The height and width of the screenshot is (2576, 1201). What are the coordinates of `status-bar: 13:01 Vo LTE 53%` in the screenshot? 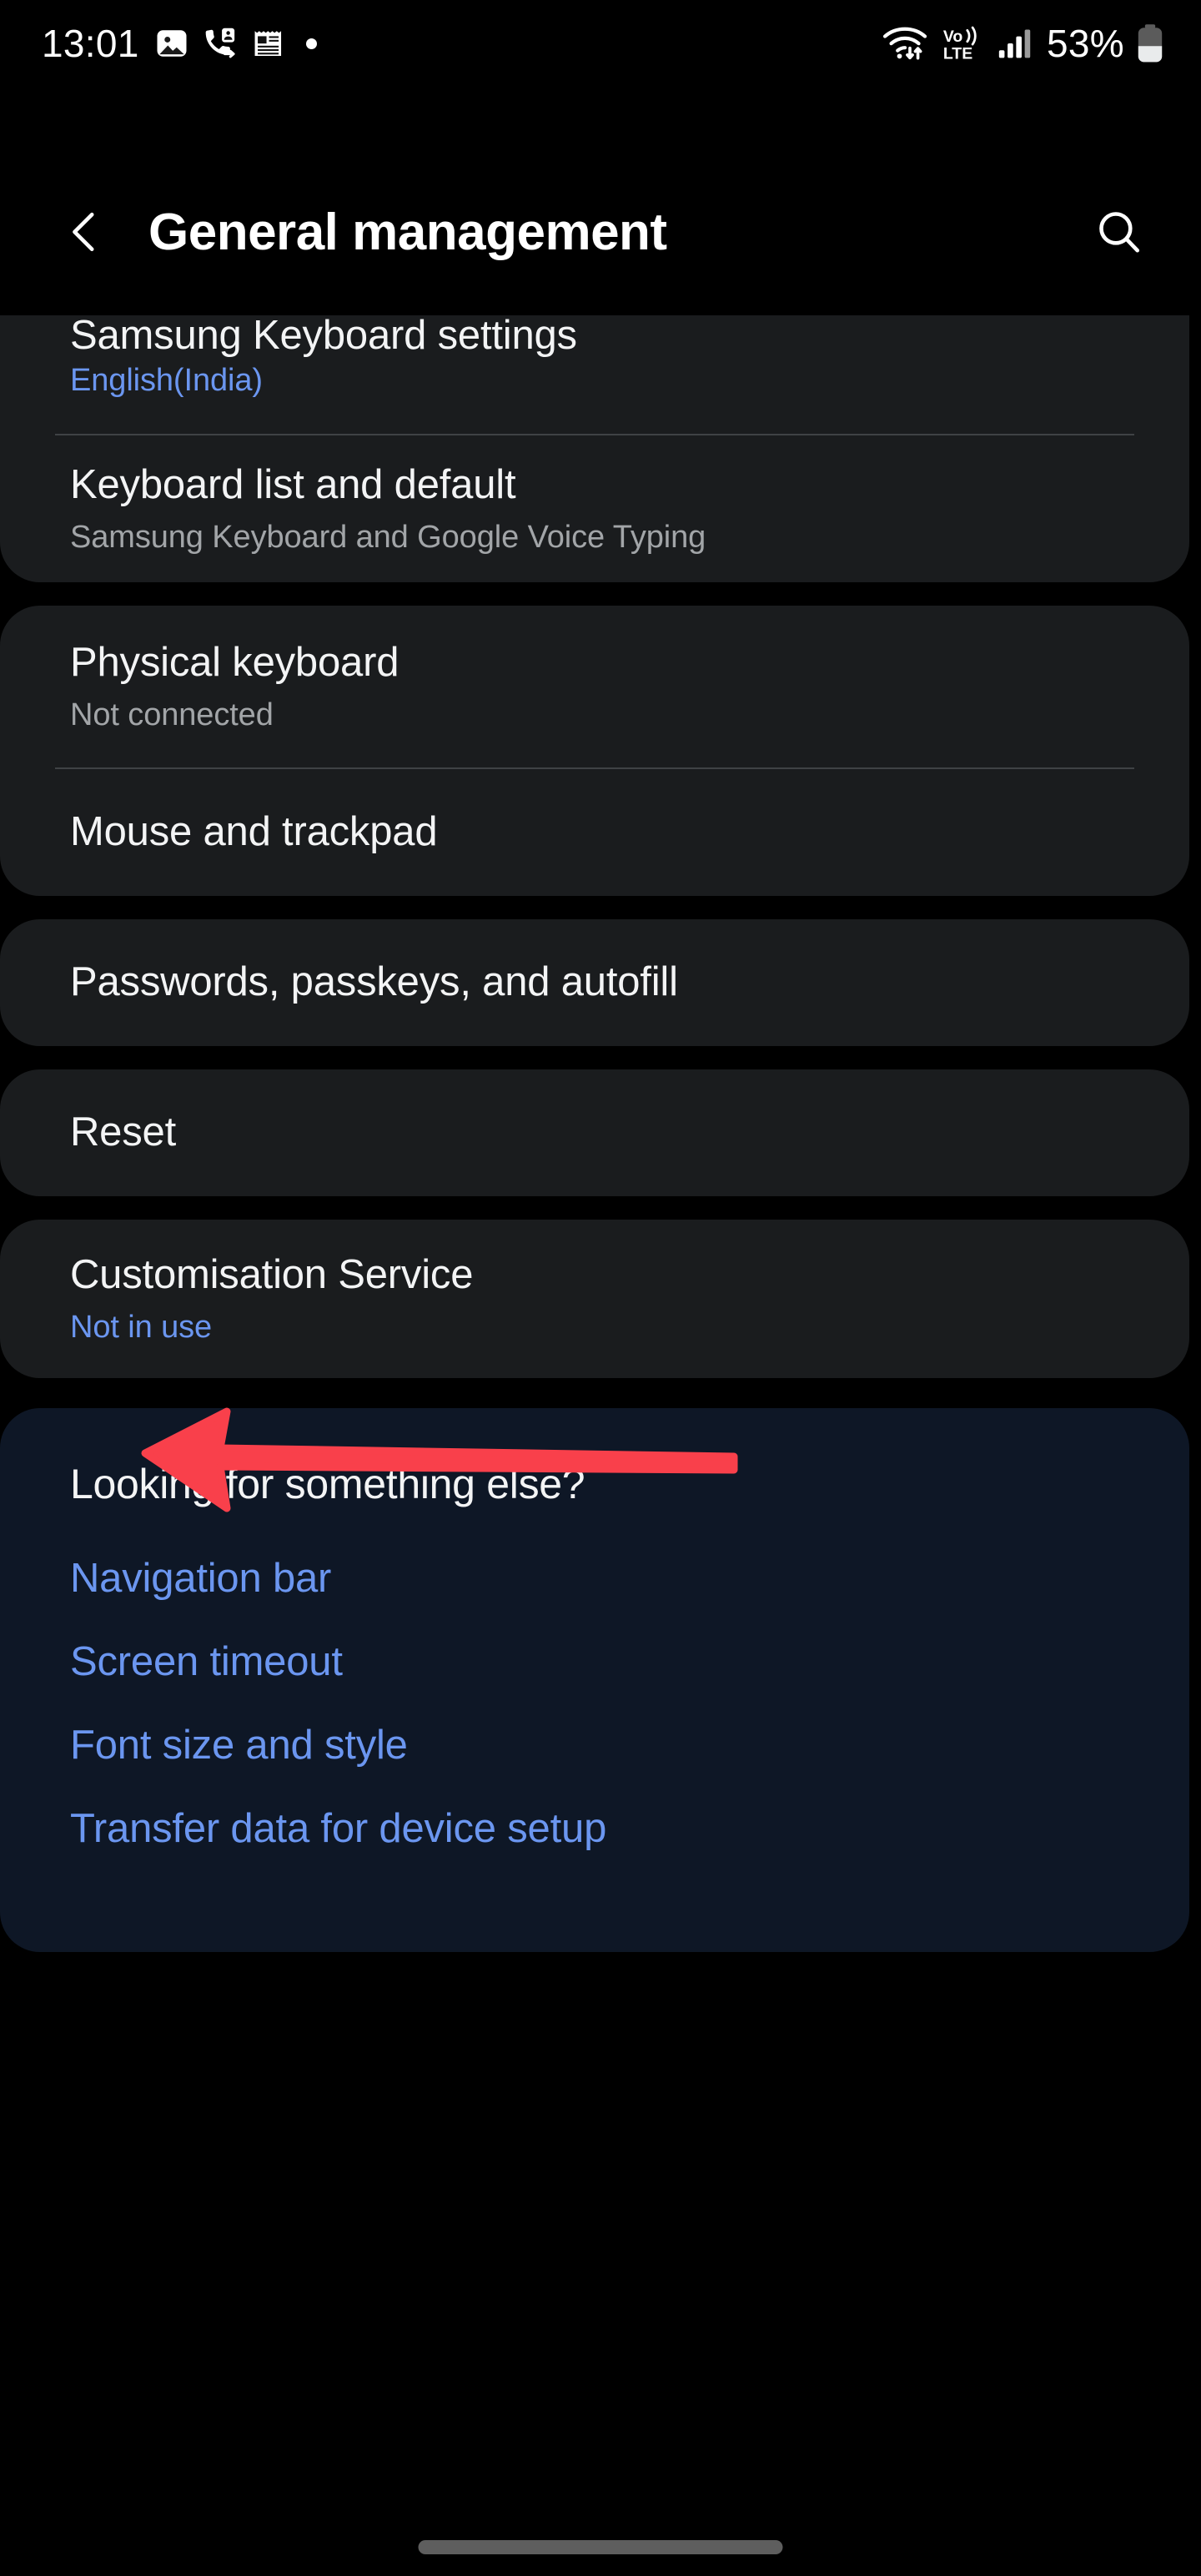 It's located at (601, 43).